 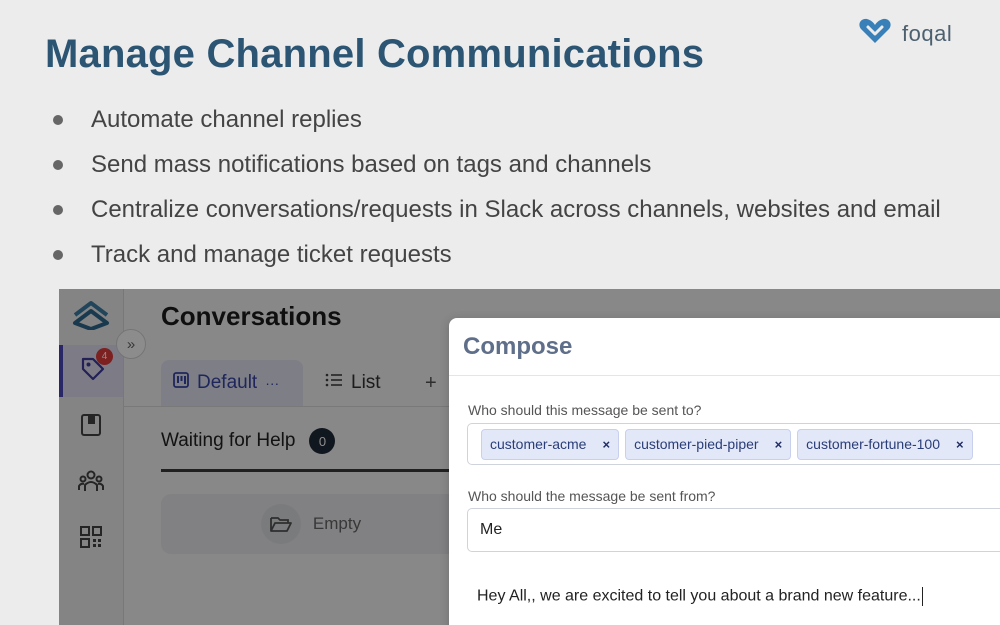 What do you see at coordinates (592, 496) in the screenshot?
I see `from-field-label: Who should the message be sent from?` at bounding box center [592, 496].